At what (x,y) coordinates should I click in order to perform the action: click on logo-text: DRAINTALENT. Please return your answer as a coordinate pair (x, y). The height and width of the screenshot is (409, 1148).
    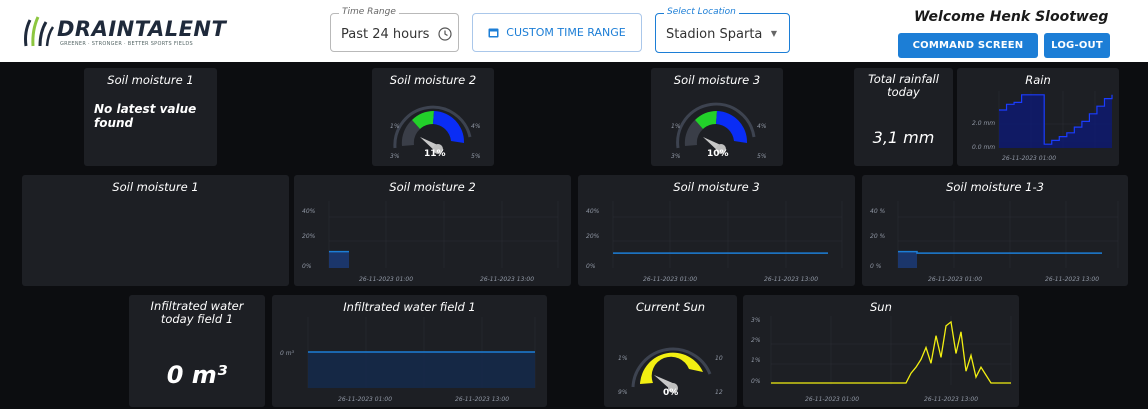
    Looking at the image, I should click on (142, 29).